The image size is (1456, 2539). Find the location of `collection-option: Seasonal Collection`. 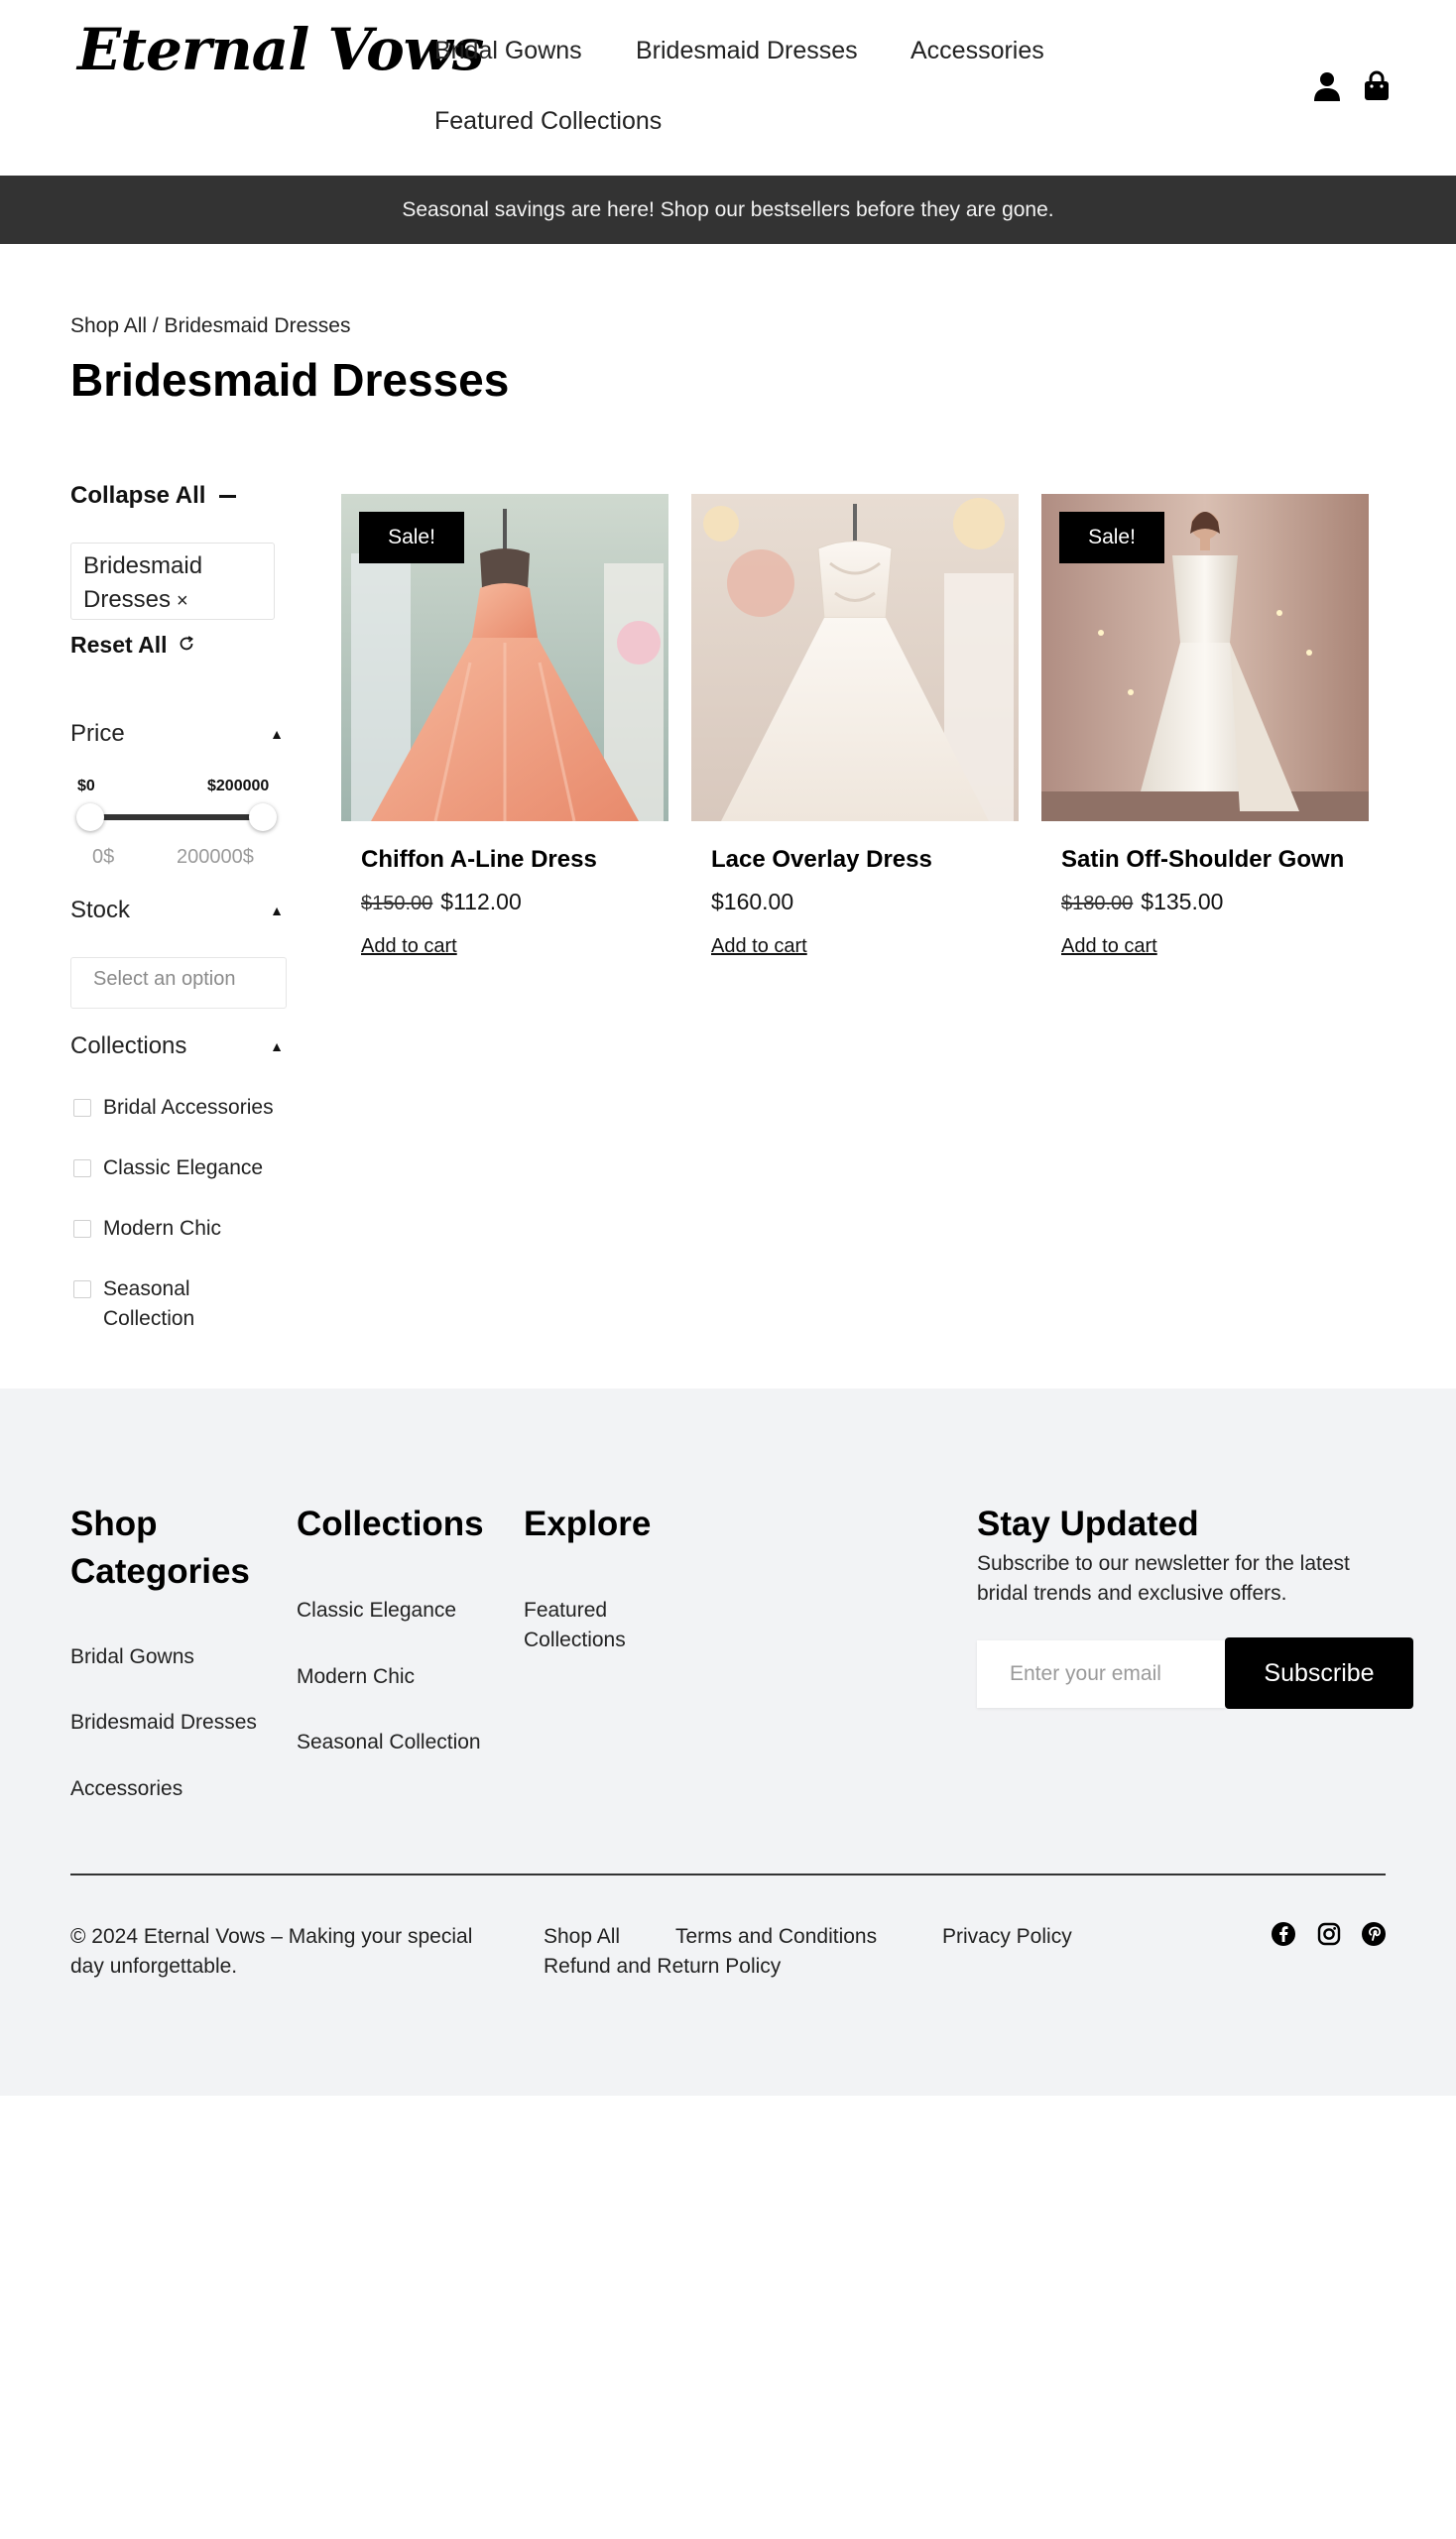

collection-option: Seasonal Collection is located at coordinates (167, 1304).